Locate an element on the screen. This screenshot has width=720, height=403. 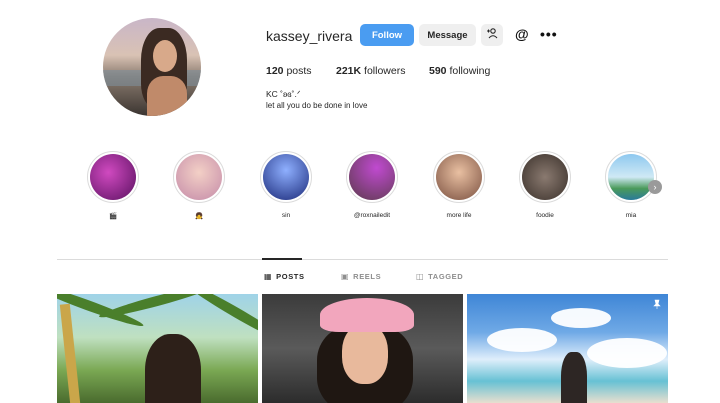
add-user-button is located at coordinates (492, 35).